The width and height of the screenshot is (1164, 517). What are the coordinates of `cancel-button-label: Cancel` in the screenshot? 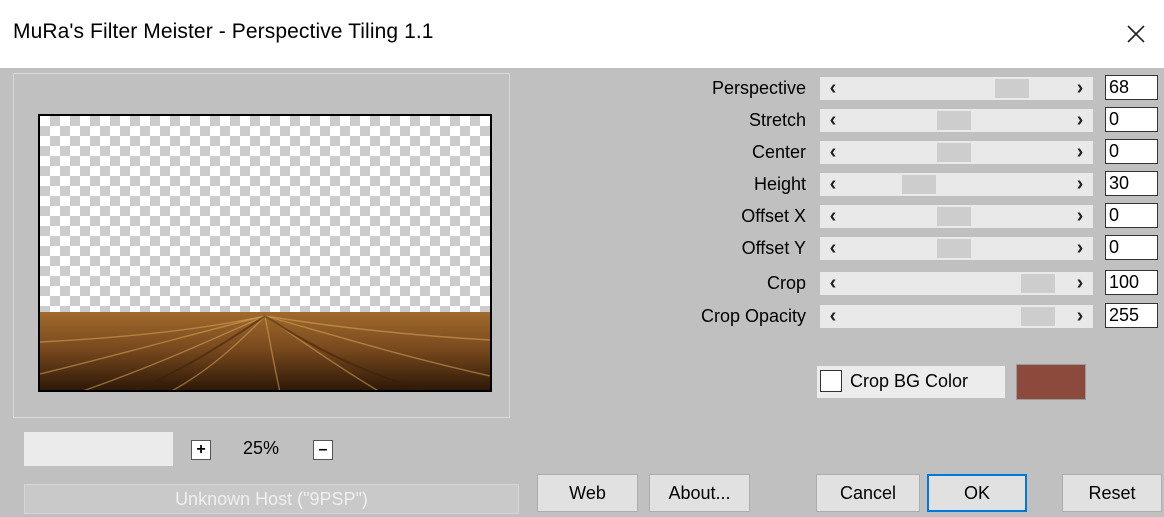 It's located at (868, 492).